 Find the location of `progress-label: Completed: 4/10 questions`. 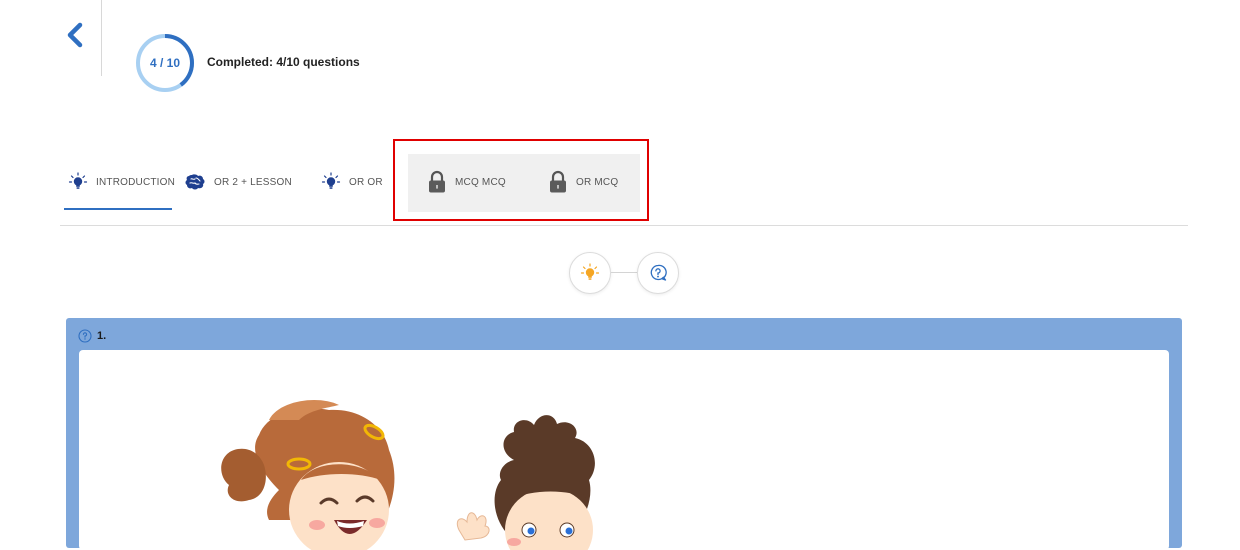

progress-label: Completed: 4/10 questions is located at coordinates (283, 62).